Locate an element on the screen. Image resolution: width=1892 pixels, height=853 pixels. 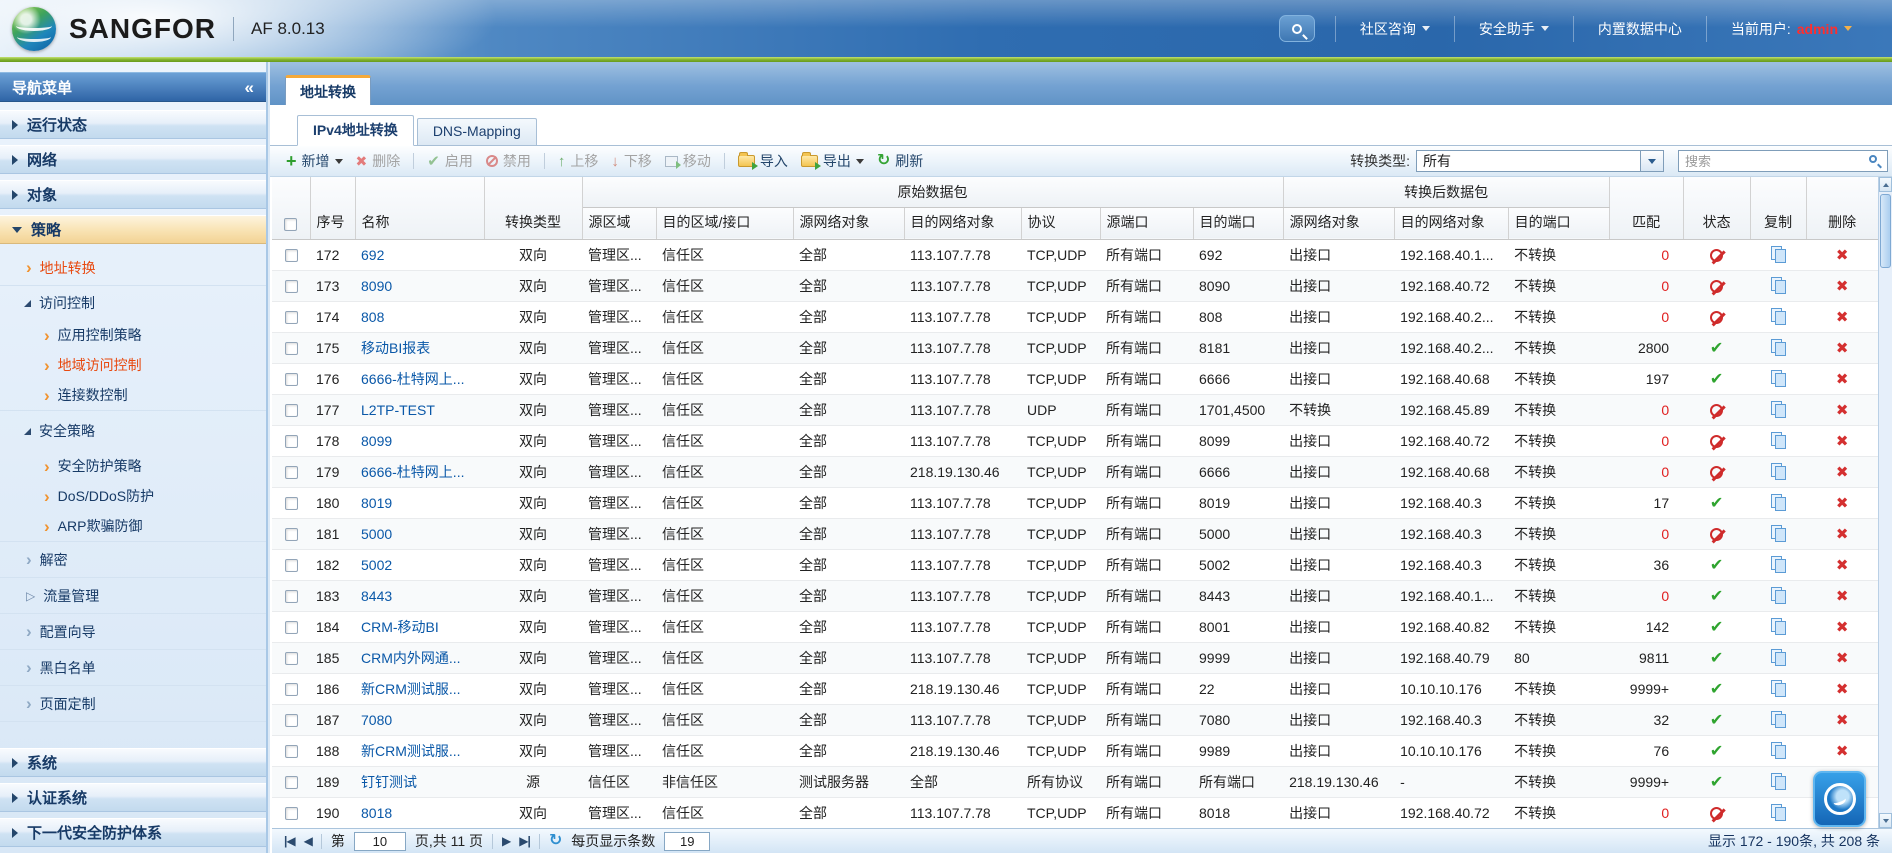
sidebar-group-security-policy: 安全策略 is located at coordinates (133, 431).